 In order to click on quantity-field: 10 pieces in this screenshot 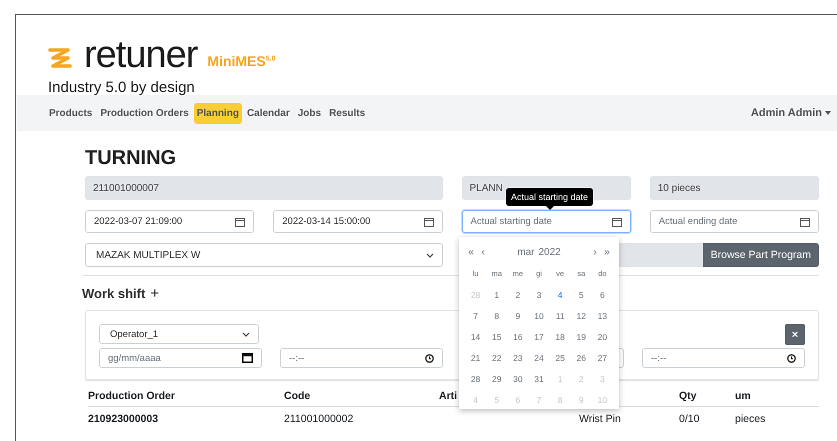, I will do `click(734, 188)`.